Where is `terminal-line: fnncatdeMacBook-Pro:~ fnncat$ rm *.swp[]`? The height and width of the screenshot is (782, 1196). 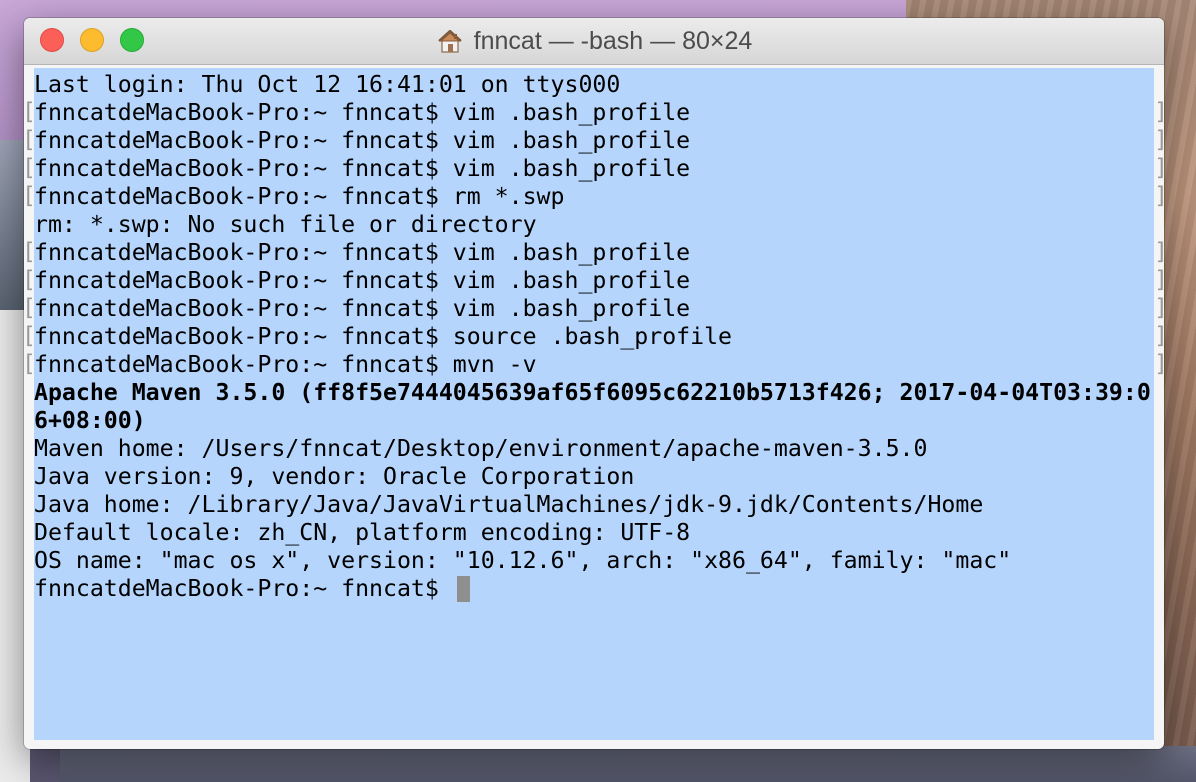 terminal-line: fnncatdeMacBook-Pro:~ fnncat$ rm *.swp[] is located at coordinates (594, 197).